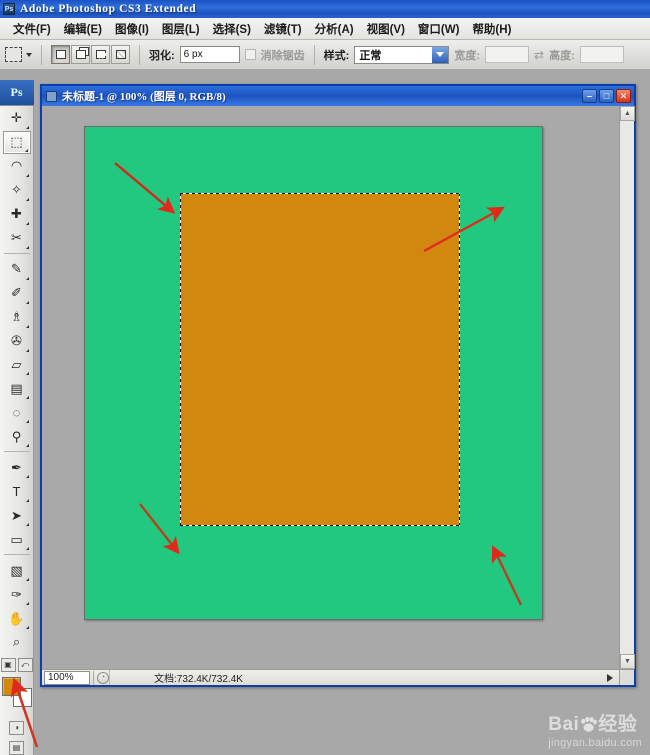 This screenshot has height=755, width=650. What do you see at coordinates (51, 96) in the screenshot?
I see `document-icon` at bounding box center [51, 96].